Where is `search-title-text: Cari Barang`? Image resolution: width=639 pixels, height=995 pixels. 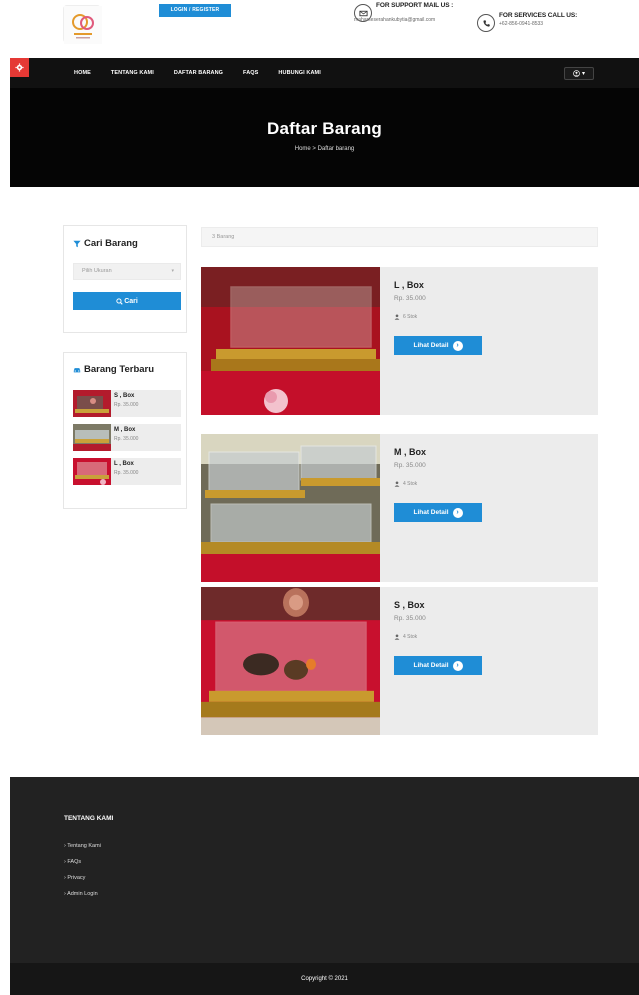
search-title-text: Cari Barang is located at coordinates (111, 243).